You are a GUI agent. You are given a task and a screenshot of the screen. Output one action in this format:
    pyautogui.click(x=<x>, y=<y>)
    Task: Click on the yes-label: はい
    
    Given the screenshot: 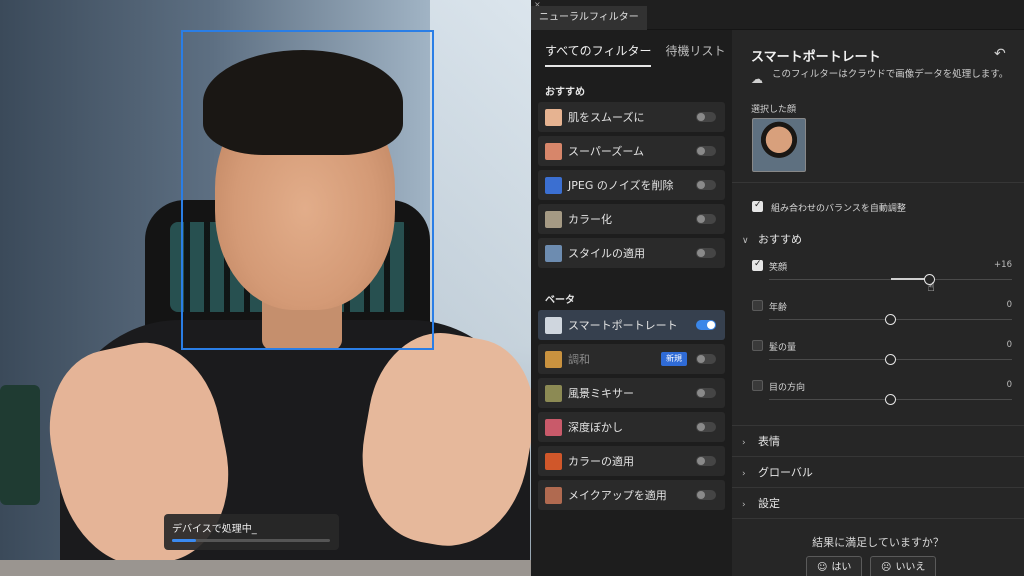 What is the action you would take?
    pyautogui.click(x=841, y=567)
    